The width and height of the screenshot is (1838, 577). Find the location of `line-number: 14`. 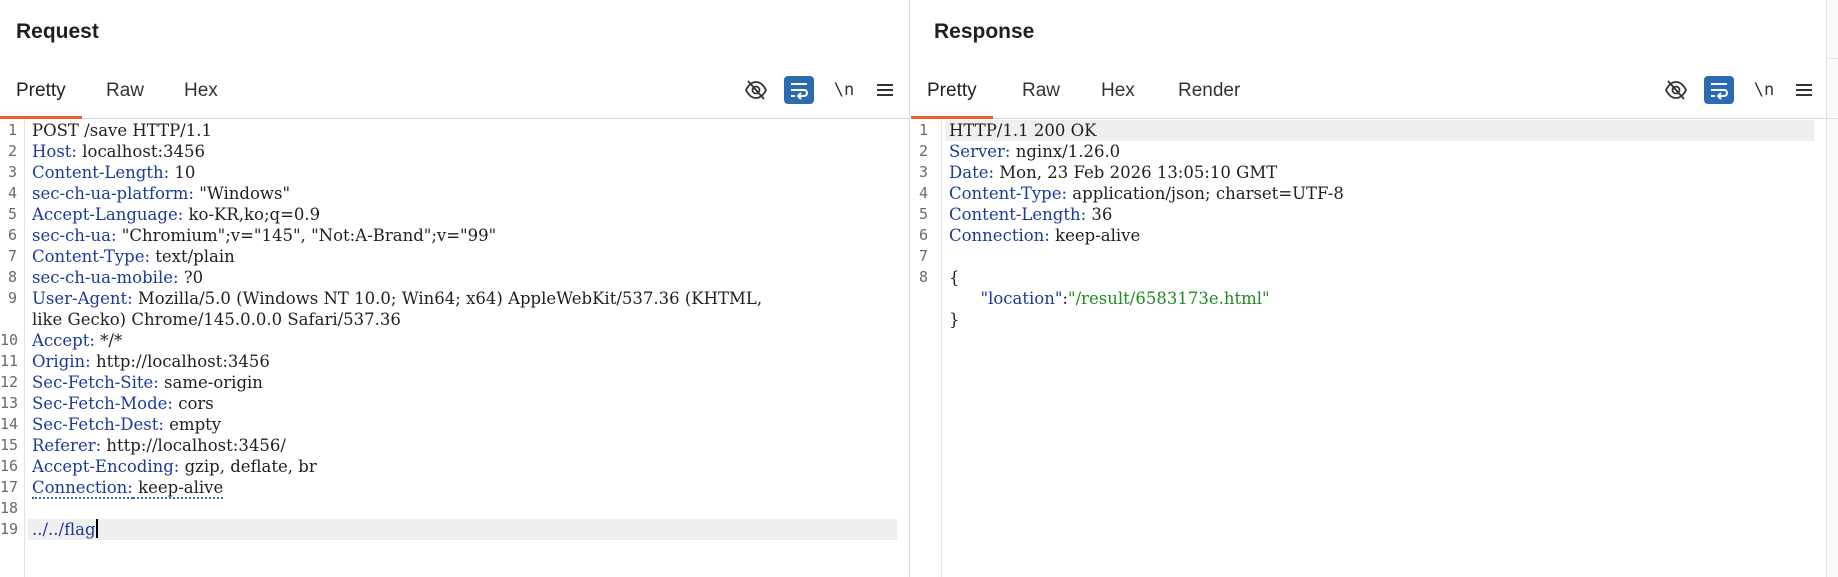

line-number: 14 is located at coordinates (9, 424).